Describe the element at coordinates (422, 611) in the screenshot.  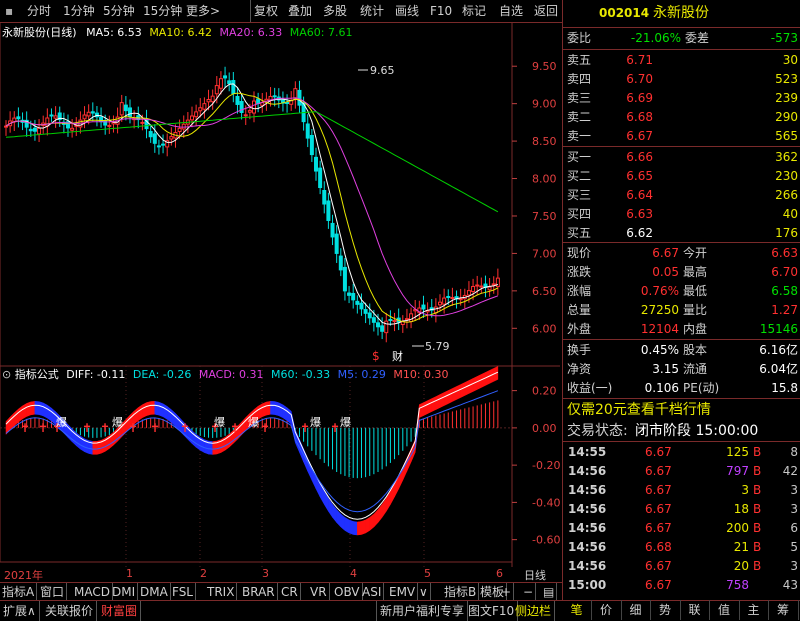
I see `new-user-promo: 新用户福利专享` at that location.